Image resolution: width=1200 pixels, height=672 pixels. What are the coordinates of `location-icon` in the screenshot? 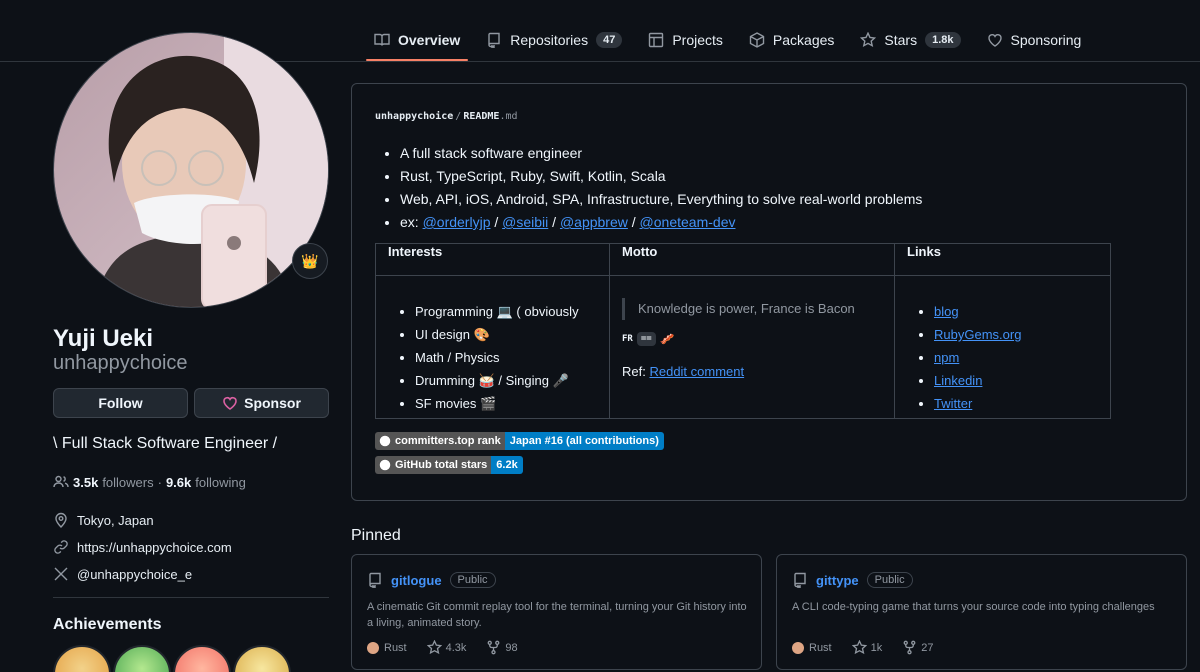 It's located at (61, 520).